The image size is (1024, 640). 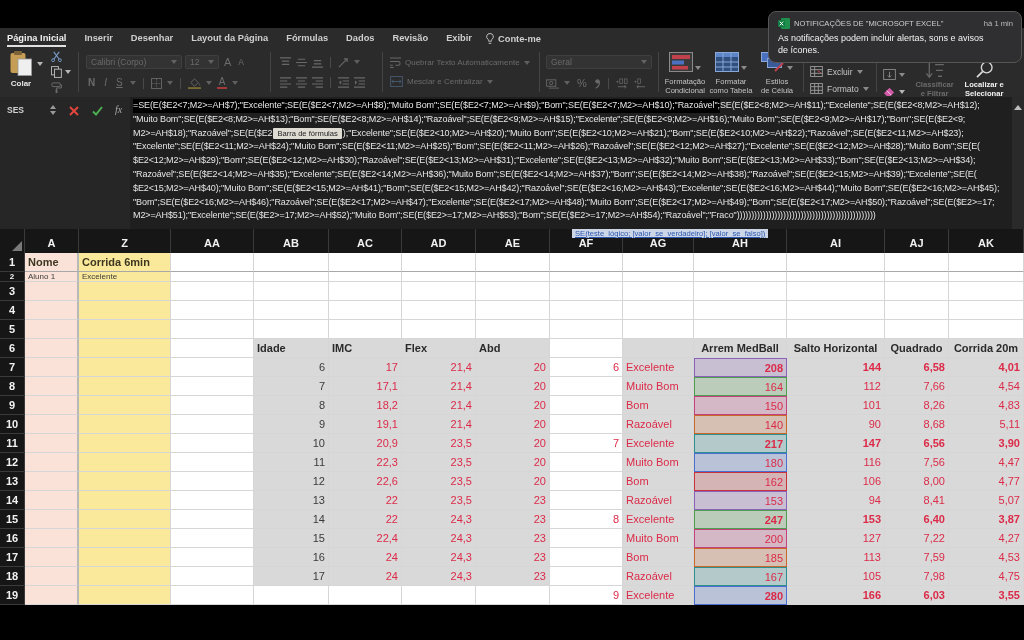 I want to click on row-header: 3, so click(x=12, y=291).